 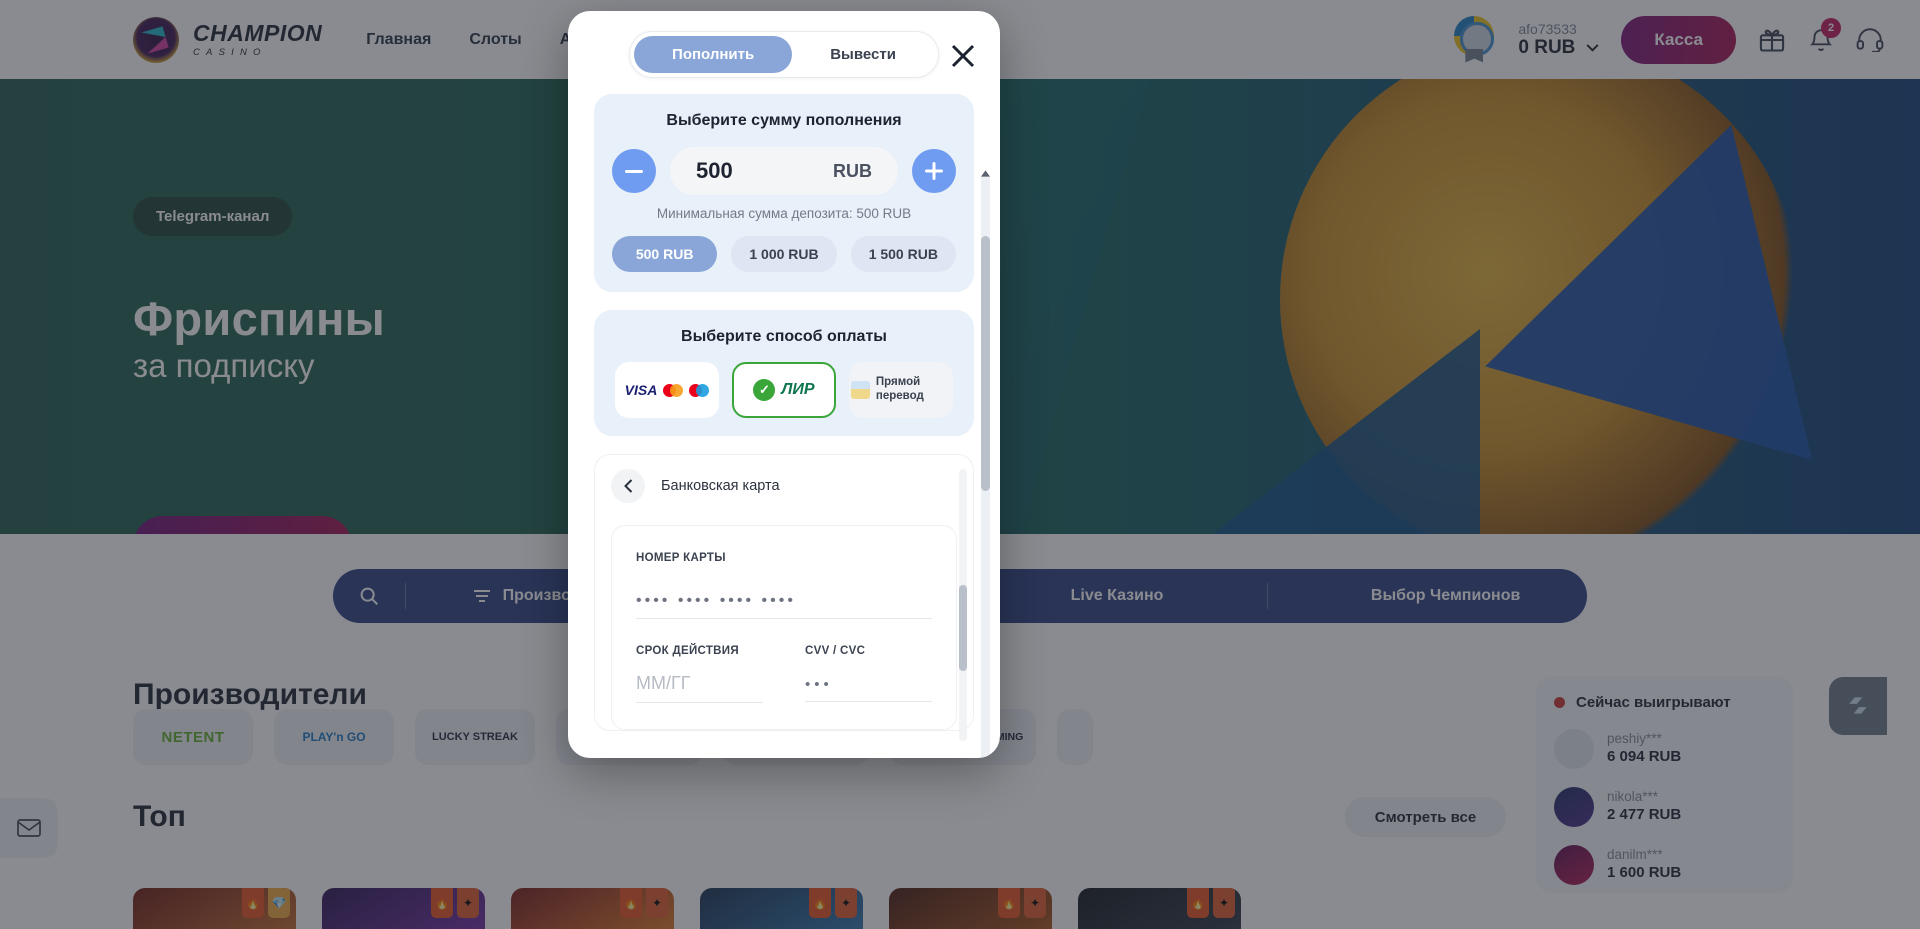 What do you see at coordinates (963, 628) in the screenshot?
I see `card-form-scrollbar-thumb` at bounding box center [963, 628].